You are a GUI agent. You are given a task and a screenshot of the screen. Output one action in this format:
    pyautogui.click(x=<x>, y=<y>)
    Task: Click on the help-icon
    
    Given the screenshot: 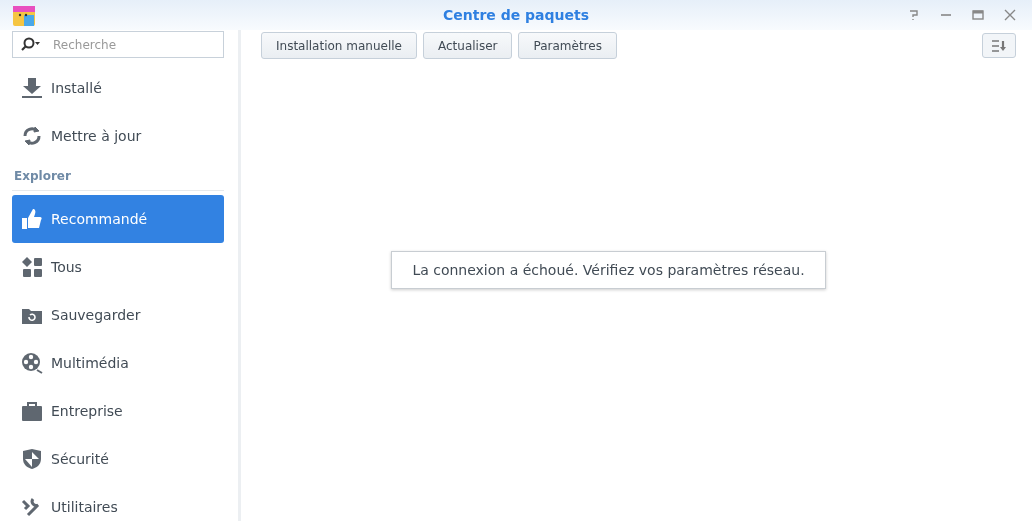 What is the action you would take?
    pyautogui.click(x=914, y=15)
    